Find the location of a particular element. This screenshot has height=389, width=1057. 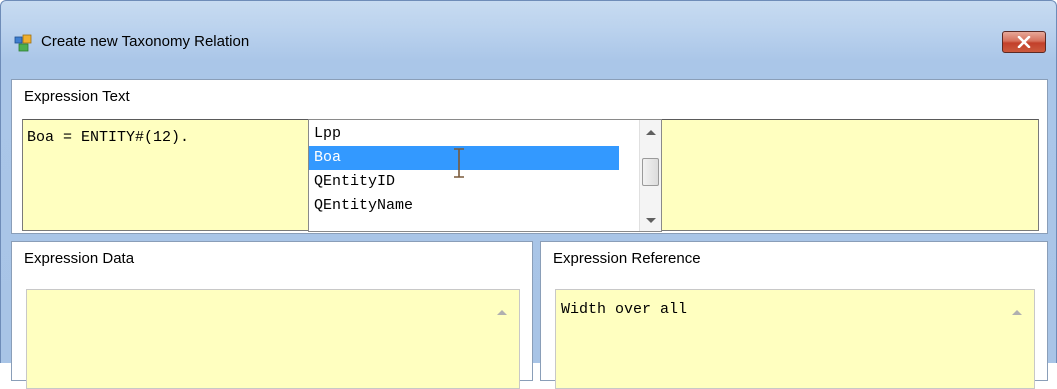

expression-reference-textbox: Width over all is located at coordinates (795, 339).